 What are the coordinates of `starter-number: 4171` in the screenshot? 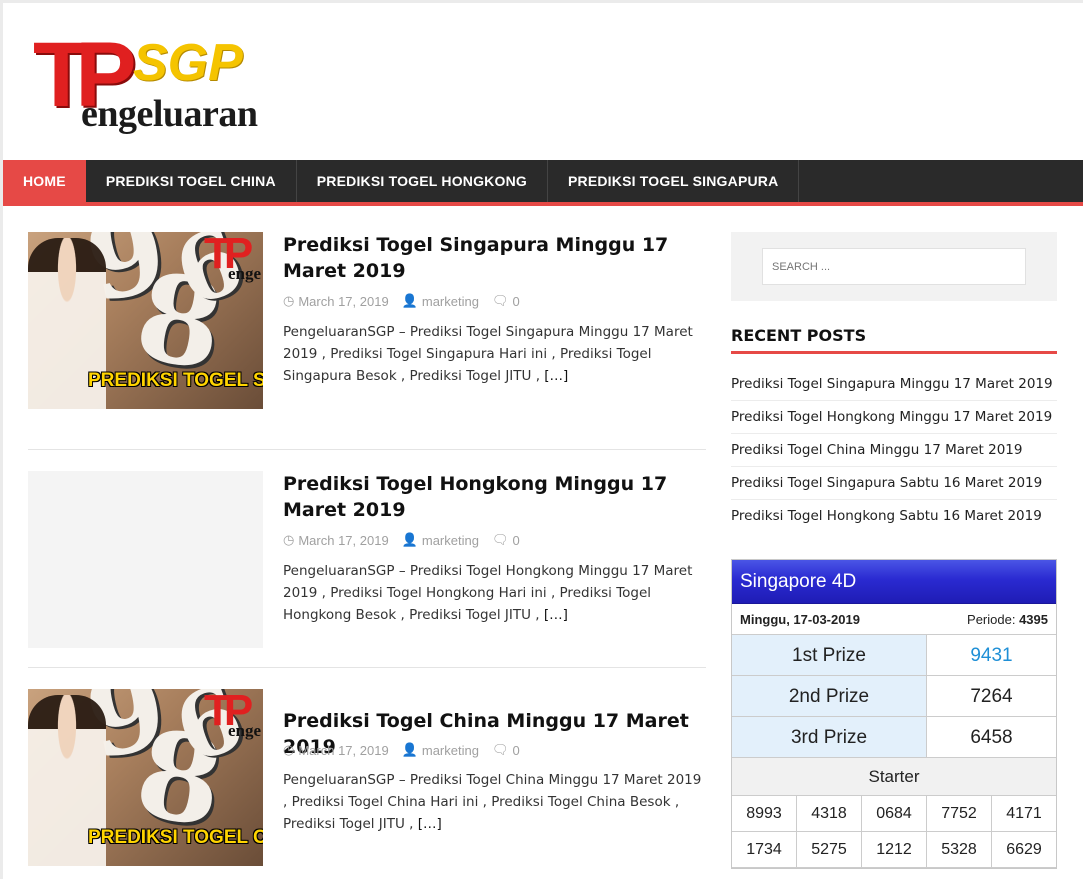 It's located at (1024, 813).